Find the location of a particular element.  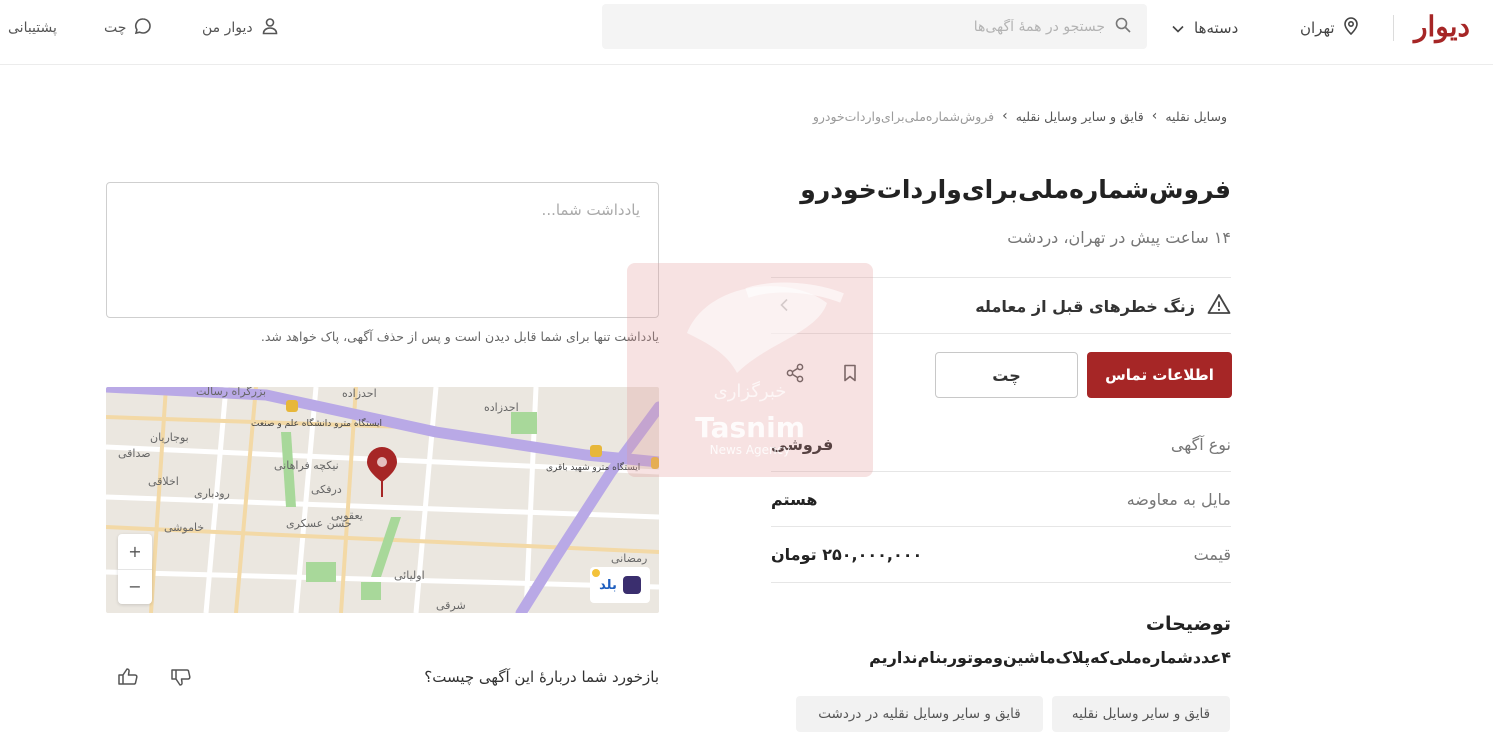

search-bar is located at coordinates (874, 26).